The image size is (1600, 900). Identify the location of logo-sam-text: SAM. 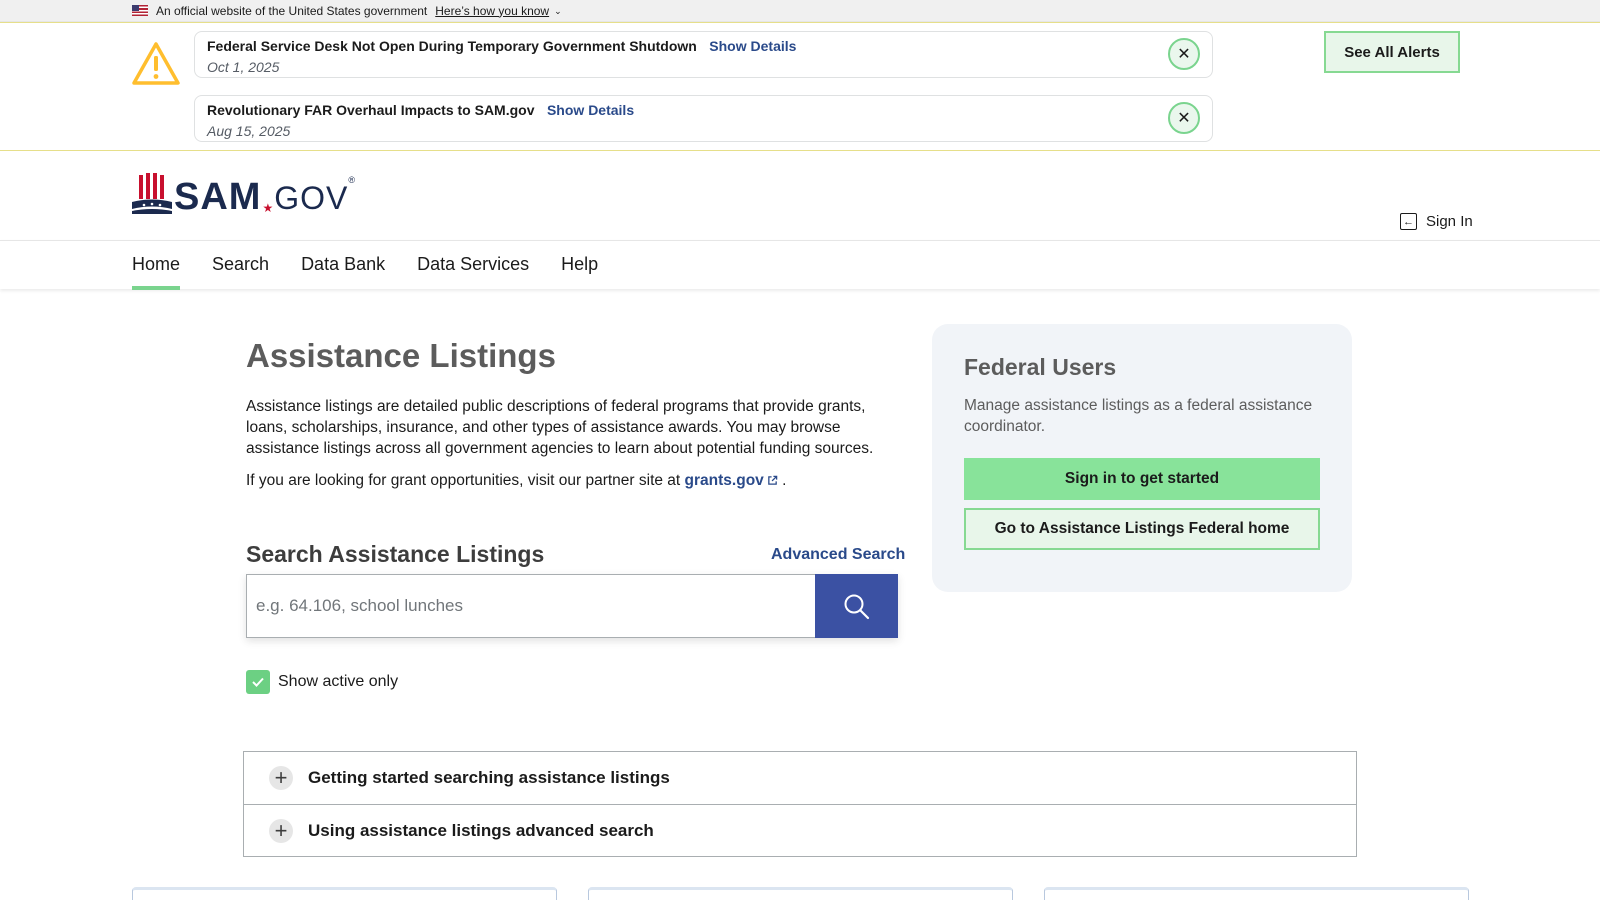
(218, 197).